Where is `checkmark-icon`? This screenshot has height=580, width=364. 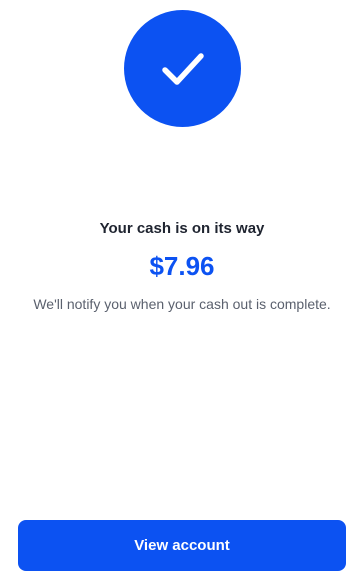
checkmark-icon is located at coordinates (182, 68).